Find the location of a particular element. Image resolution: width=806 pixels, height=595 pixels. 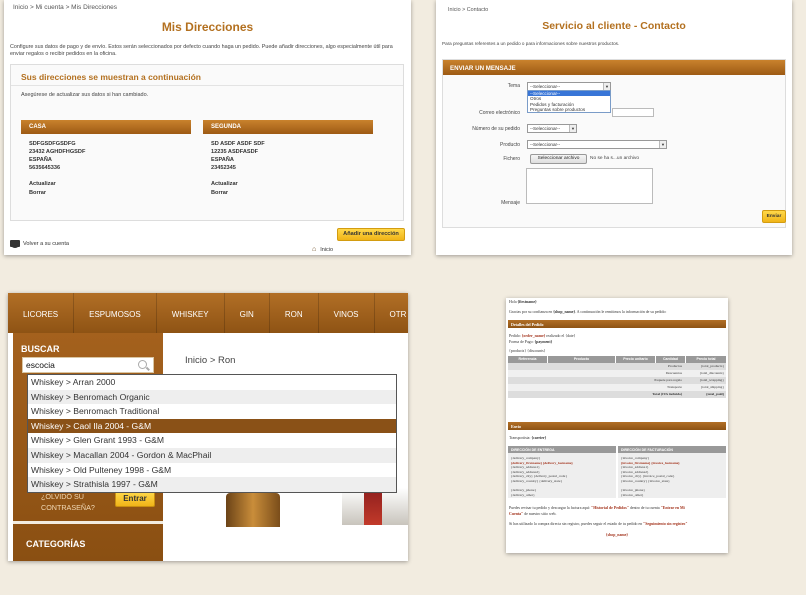

breadcrumb: Inicio > Contacto is located at coordinates (468, 10).